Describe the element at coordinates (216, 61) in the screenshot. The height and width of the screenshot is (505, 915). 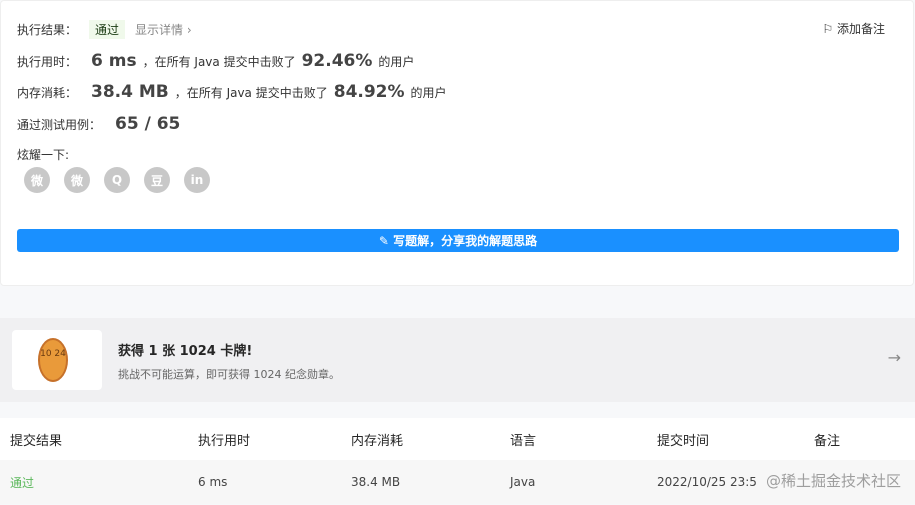
I see `runtime-row: 执行用时： 6 ms ，在所有 Java 提交中击败了 92.46% 的用户` at that location.